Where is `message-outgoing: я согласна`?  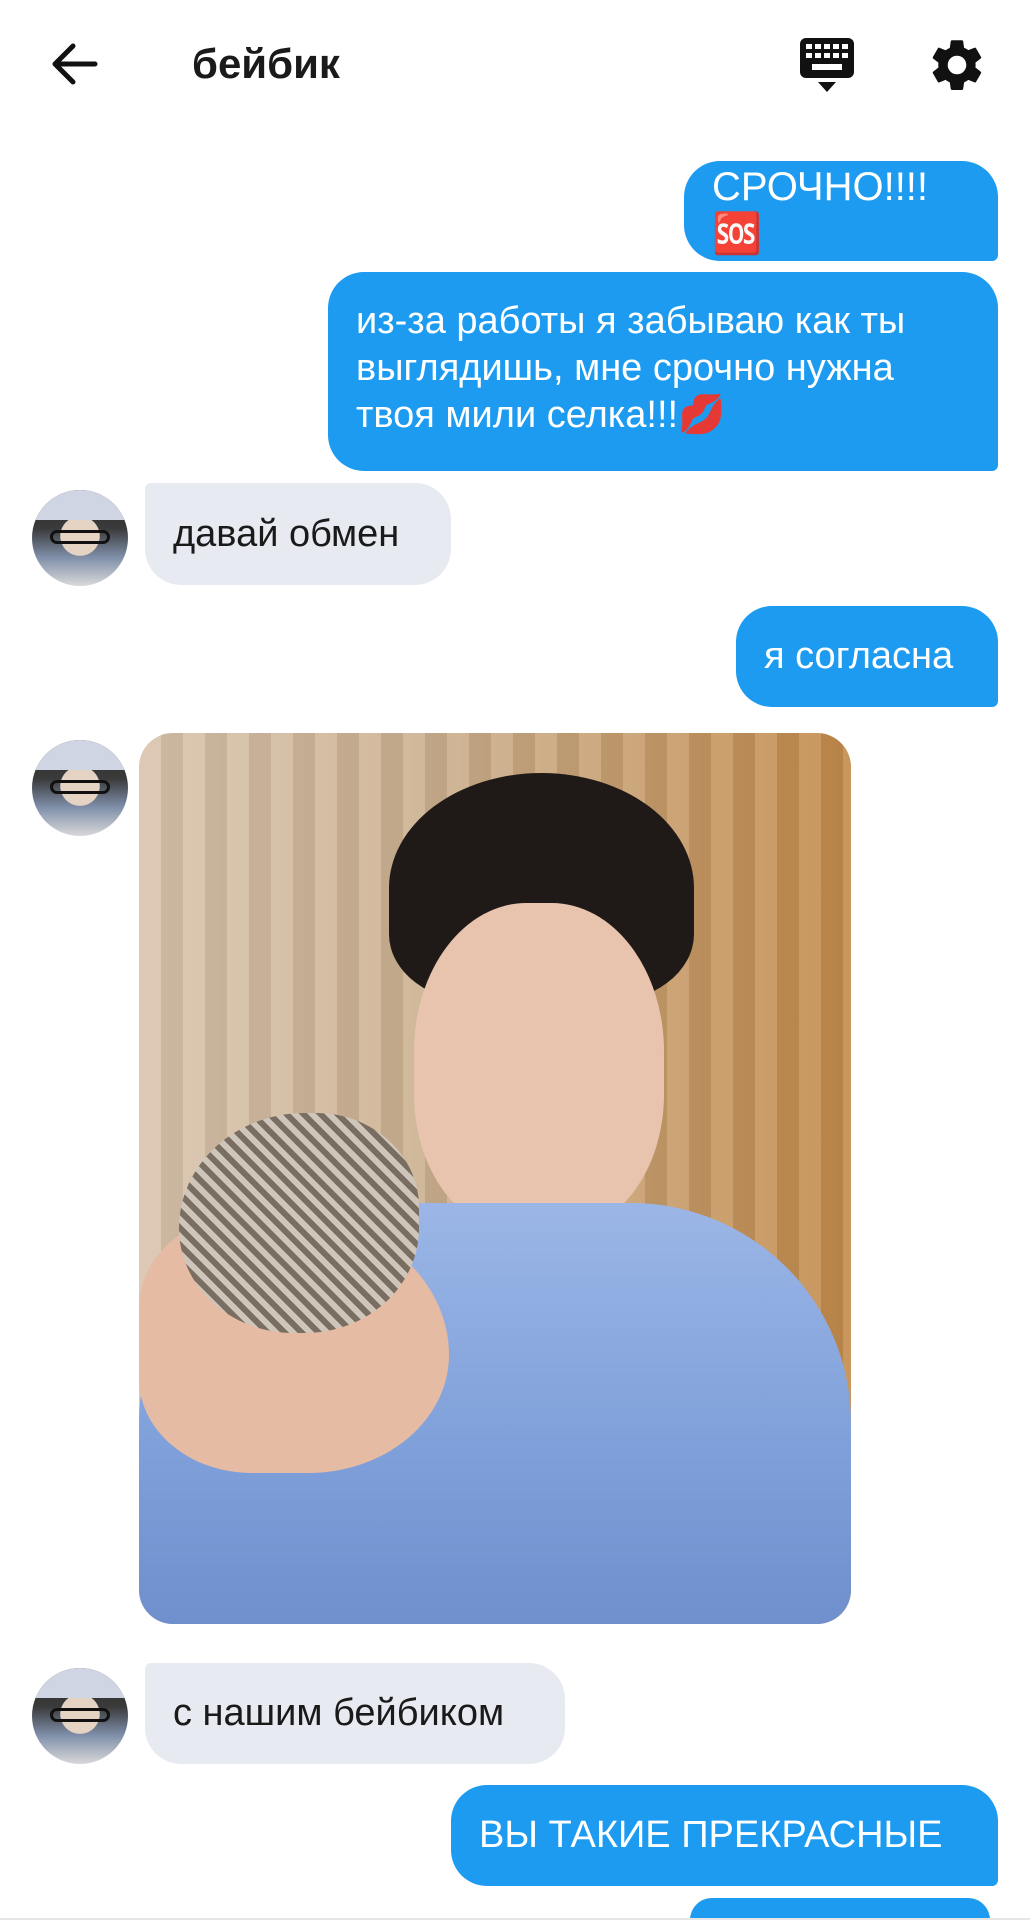 message-outgoing: я согласна is located at coordinates (867, 656).